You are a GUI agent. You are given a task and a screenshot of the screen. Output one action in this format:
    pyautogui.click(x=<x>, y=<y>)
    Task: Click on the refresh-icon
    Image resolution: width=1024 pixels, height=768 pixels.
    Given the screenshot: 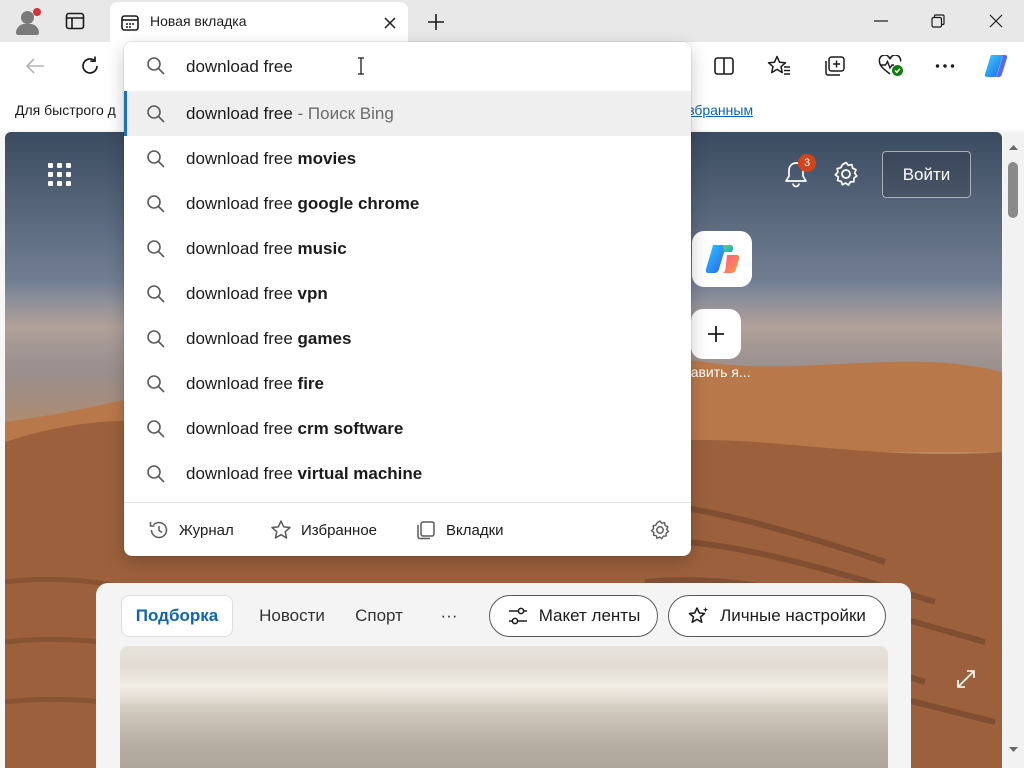 What is the action you would take?
    pyautogui.click(x=90, y=66)
    